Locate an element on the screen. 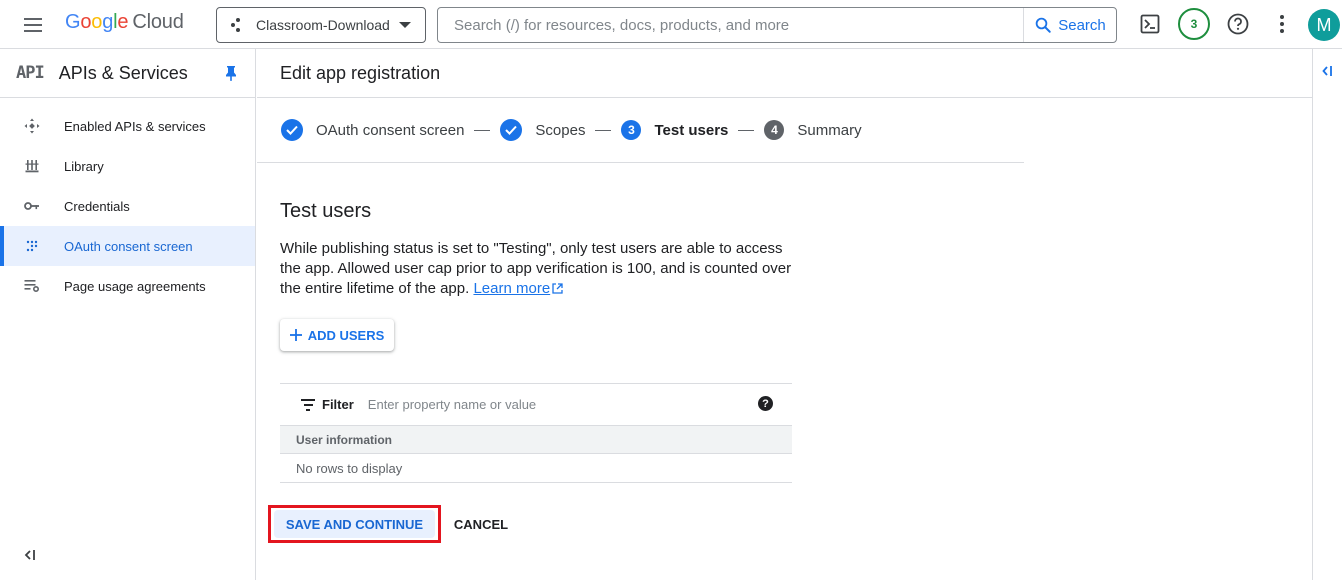  more-vert-icon is located at coordinates (1282, 24).